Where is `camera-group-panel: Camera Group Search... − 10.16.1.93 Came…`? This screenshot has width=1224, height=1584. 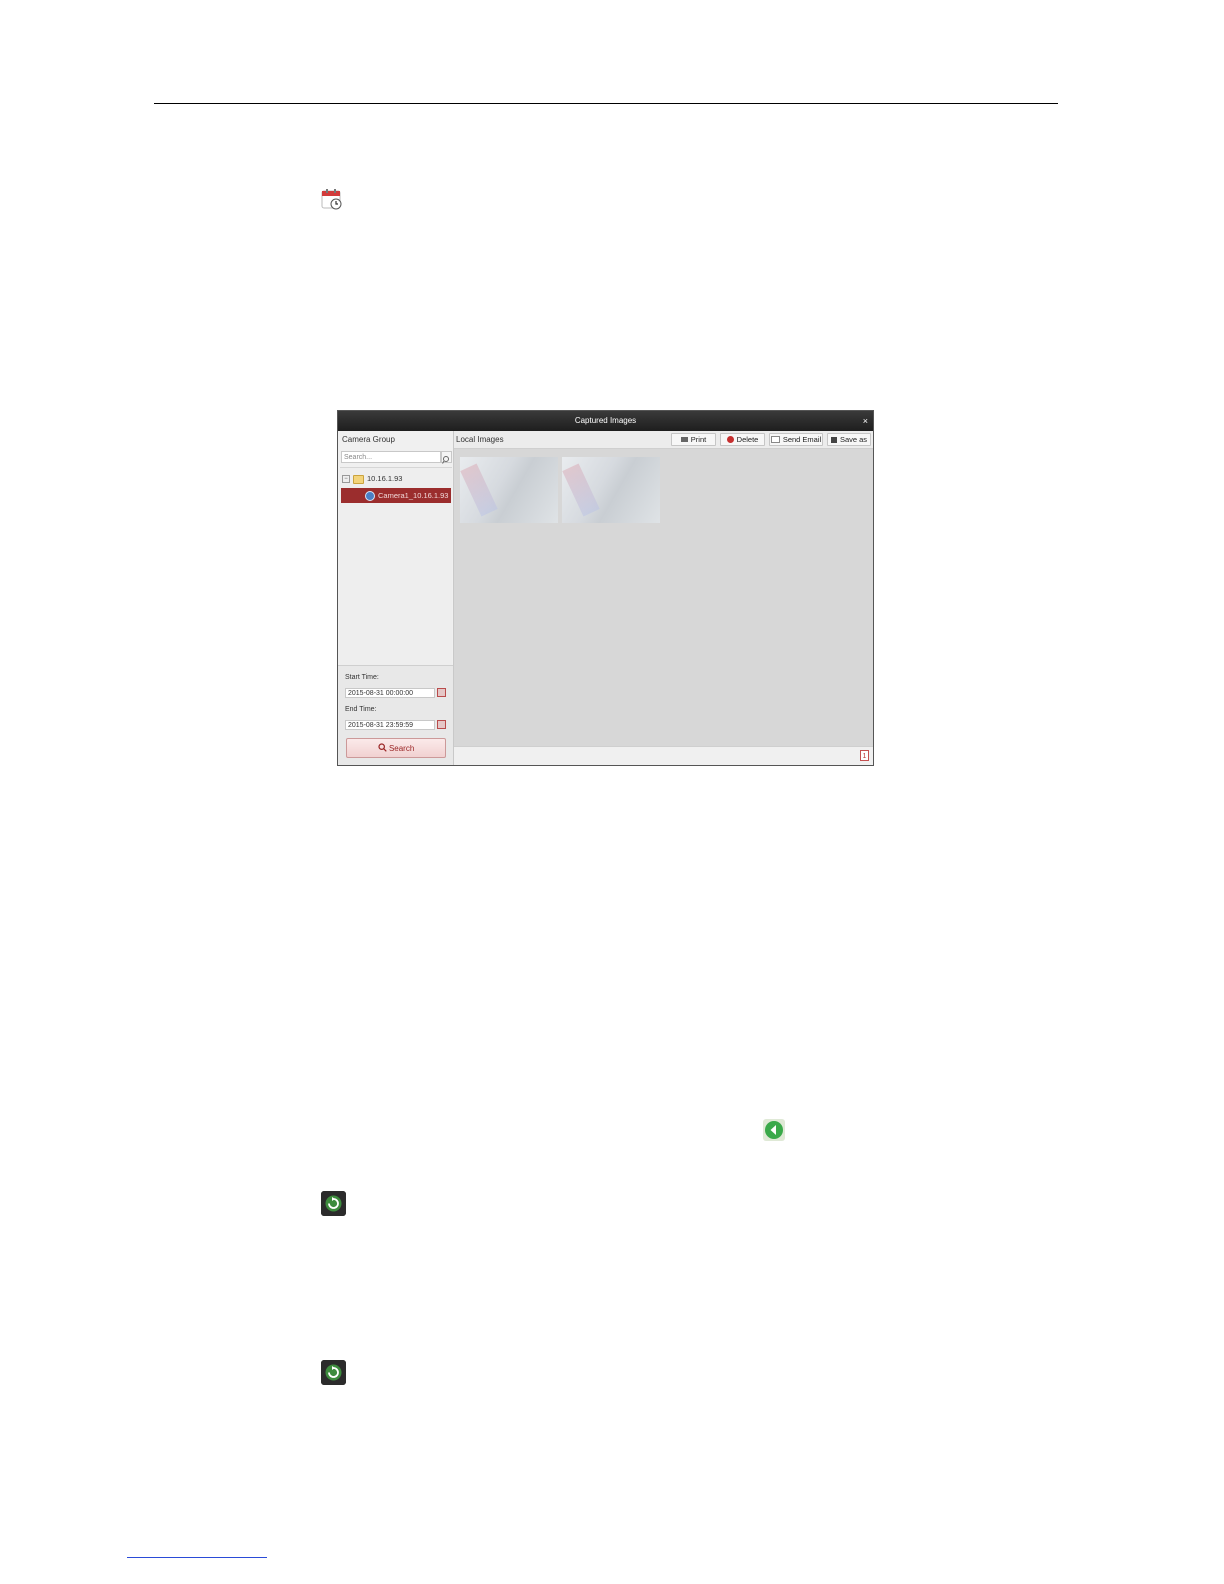
camera-group-panel: Camera Group Search... − 10.16.1.93 Came… is located at coordinates (396, 598).